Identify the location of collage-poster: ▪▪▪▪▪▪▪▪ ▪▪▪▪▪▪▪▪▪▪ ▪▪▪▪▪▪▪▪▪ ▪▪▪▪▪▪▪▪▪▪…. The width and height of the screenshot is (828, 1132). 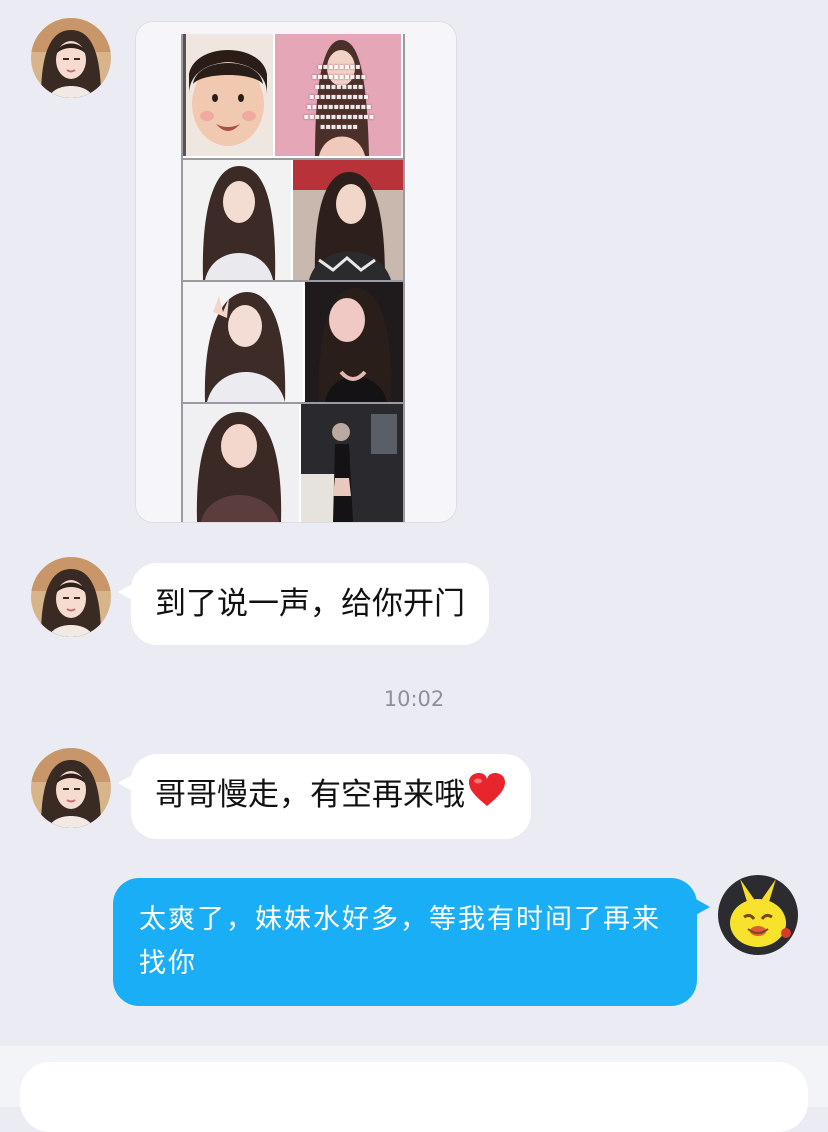
(338, 95).